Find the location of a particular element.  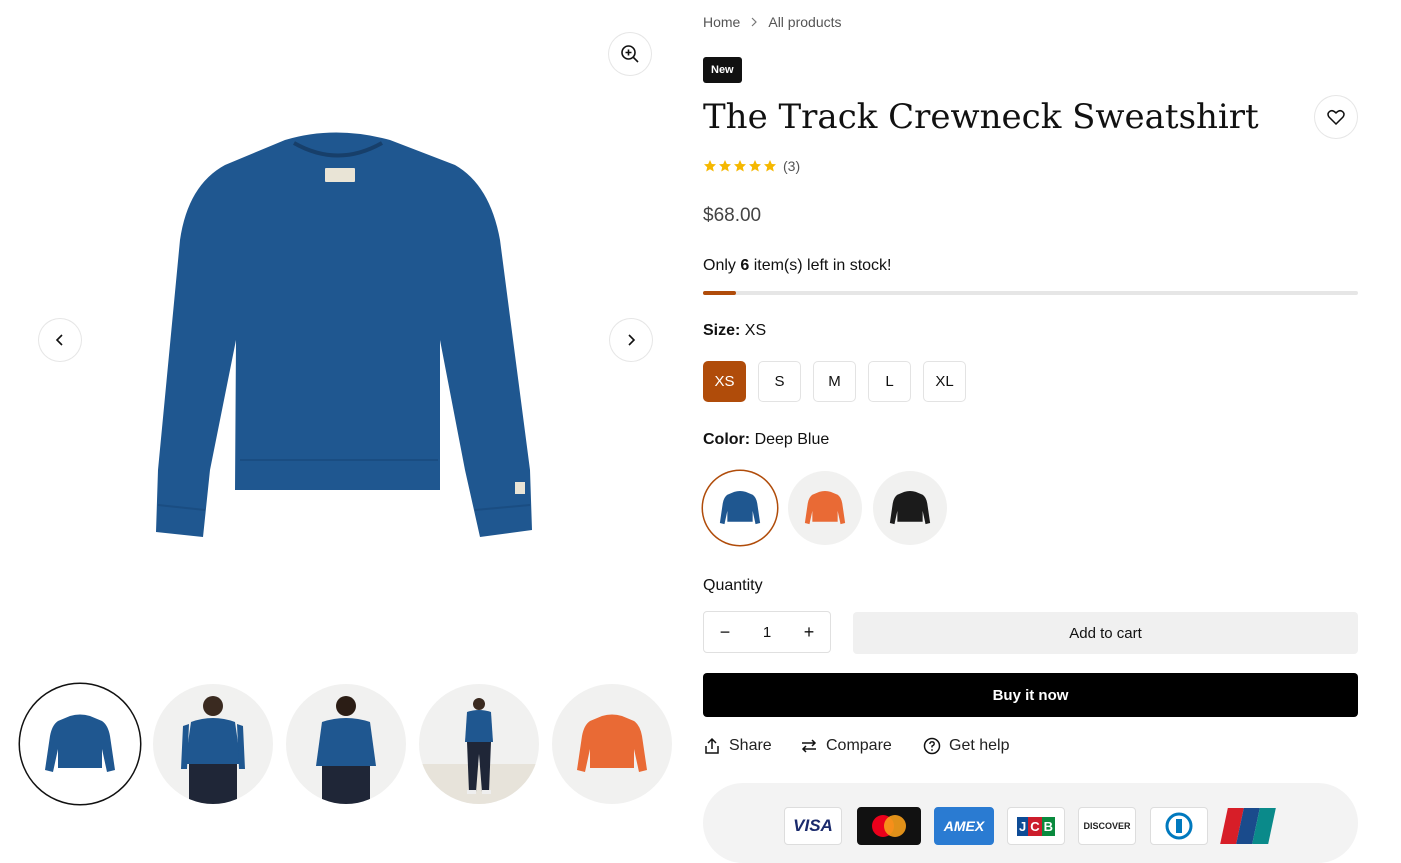

share-icon is located at coordinates (712, 745).